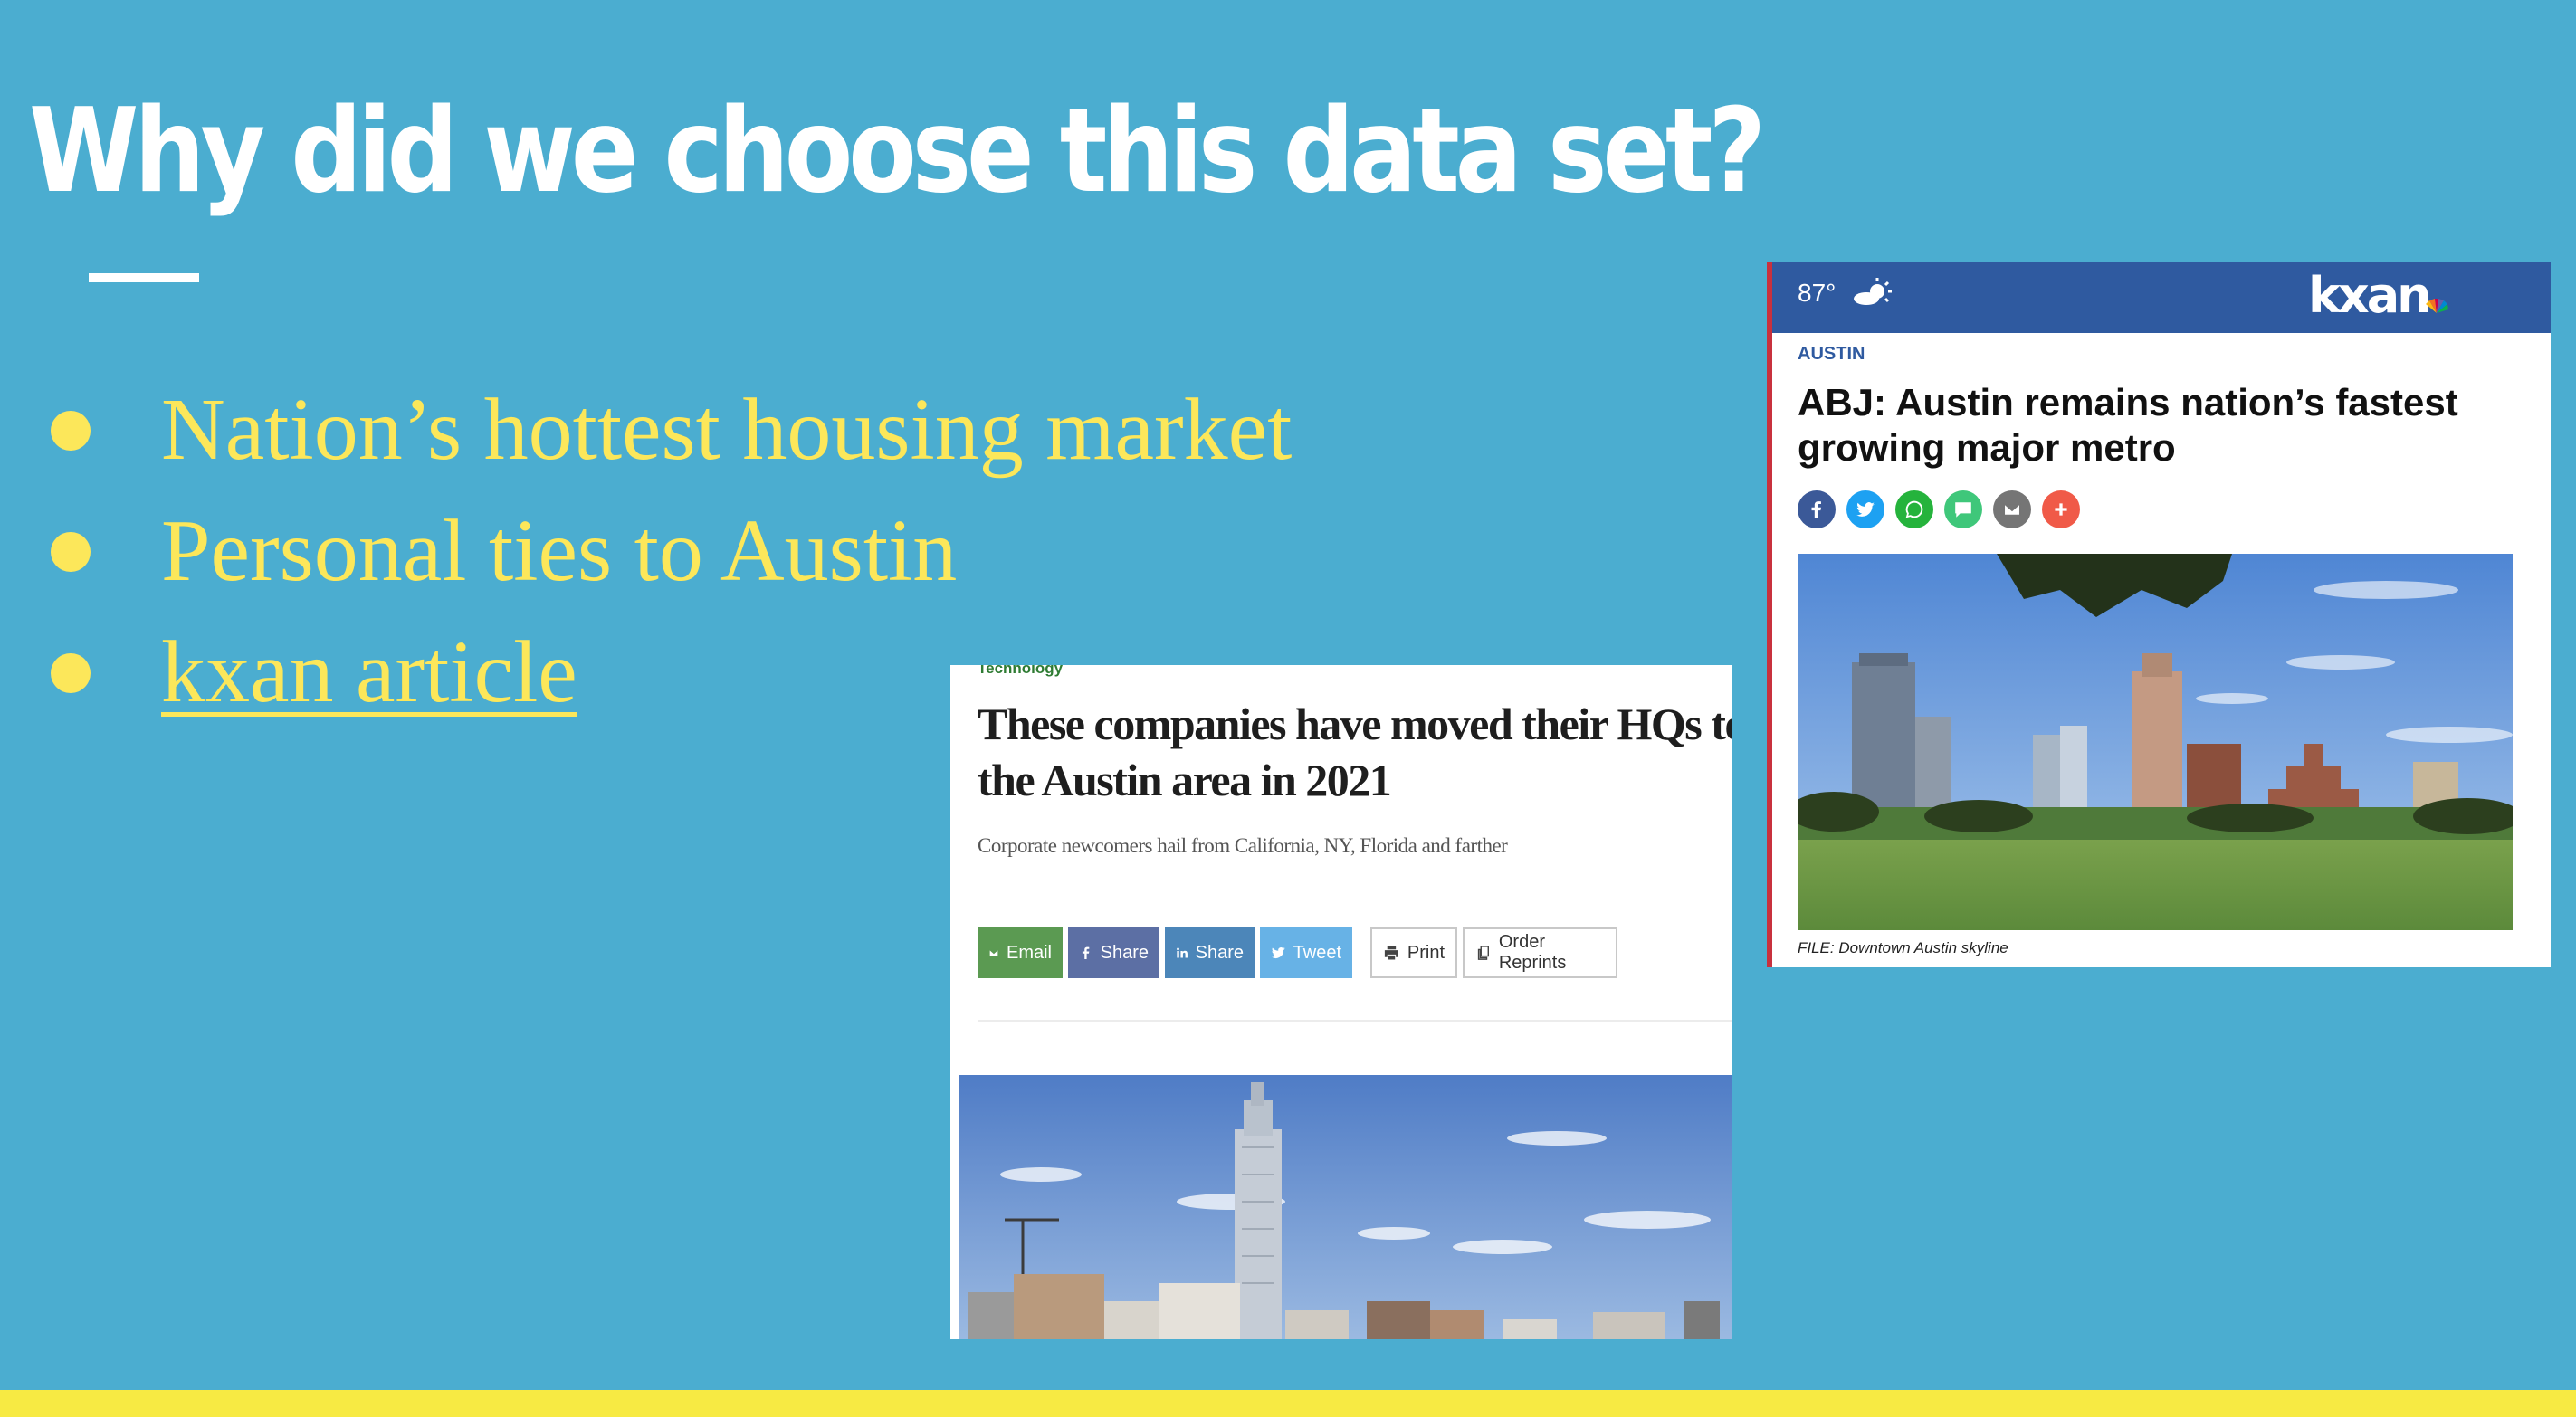 Image resolution: width=2576 pixels, height=1417 pixels. Describe the element at coordinates (2161, 297) in the screenshot. I see `kxan-header-bar: 87° kxan` at that location.